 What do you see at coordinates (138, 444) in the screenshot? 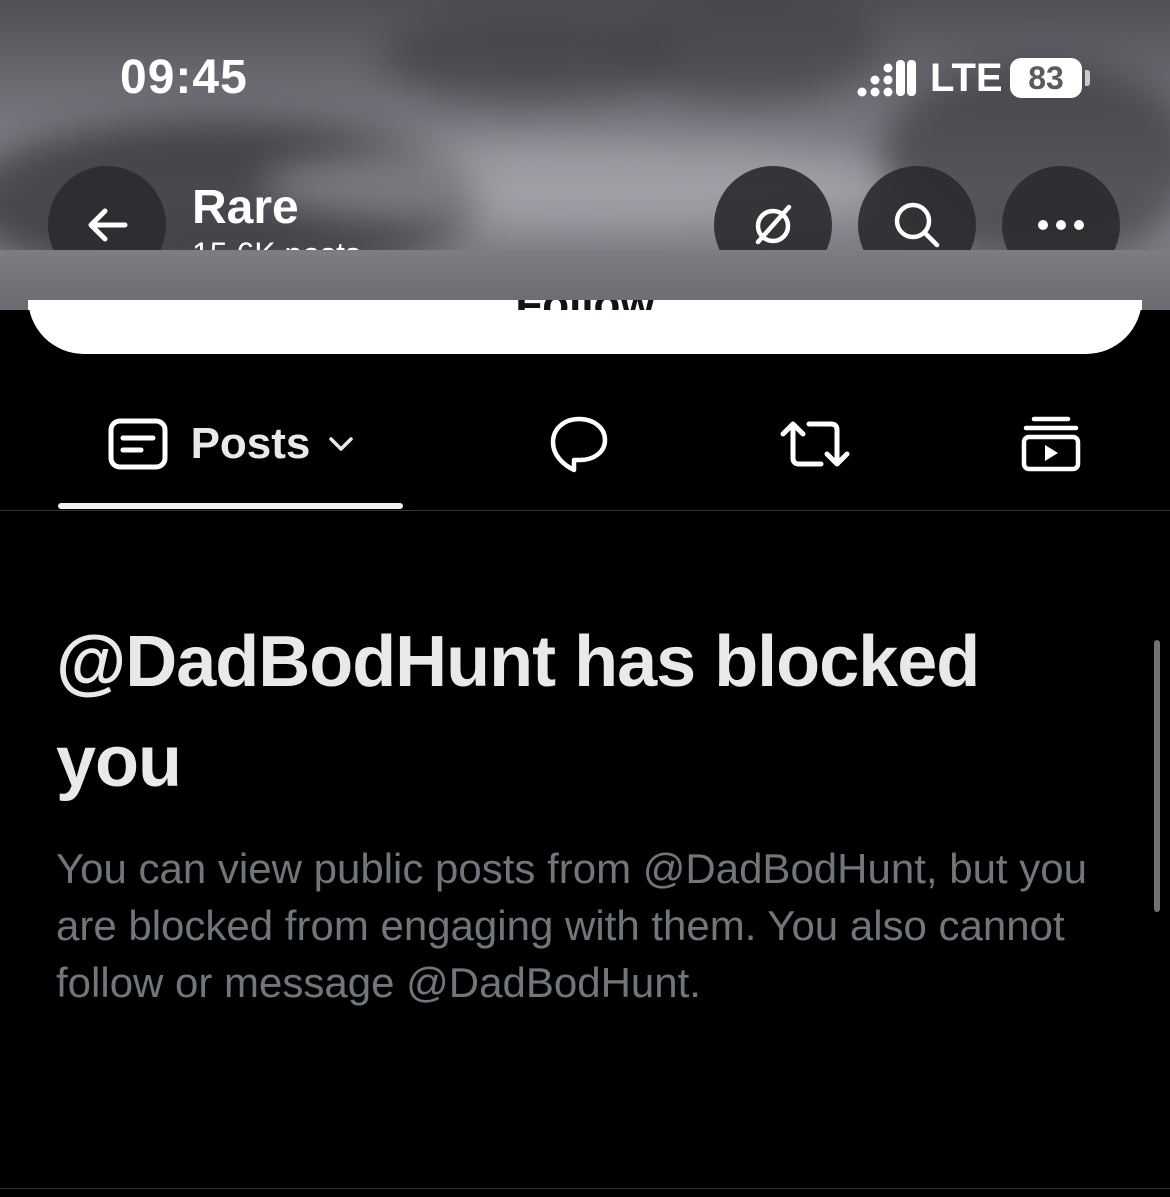
I see `posts-tab-icon` at bounding box center [138, 444].